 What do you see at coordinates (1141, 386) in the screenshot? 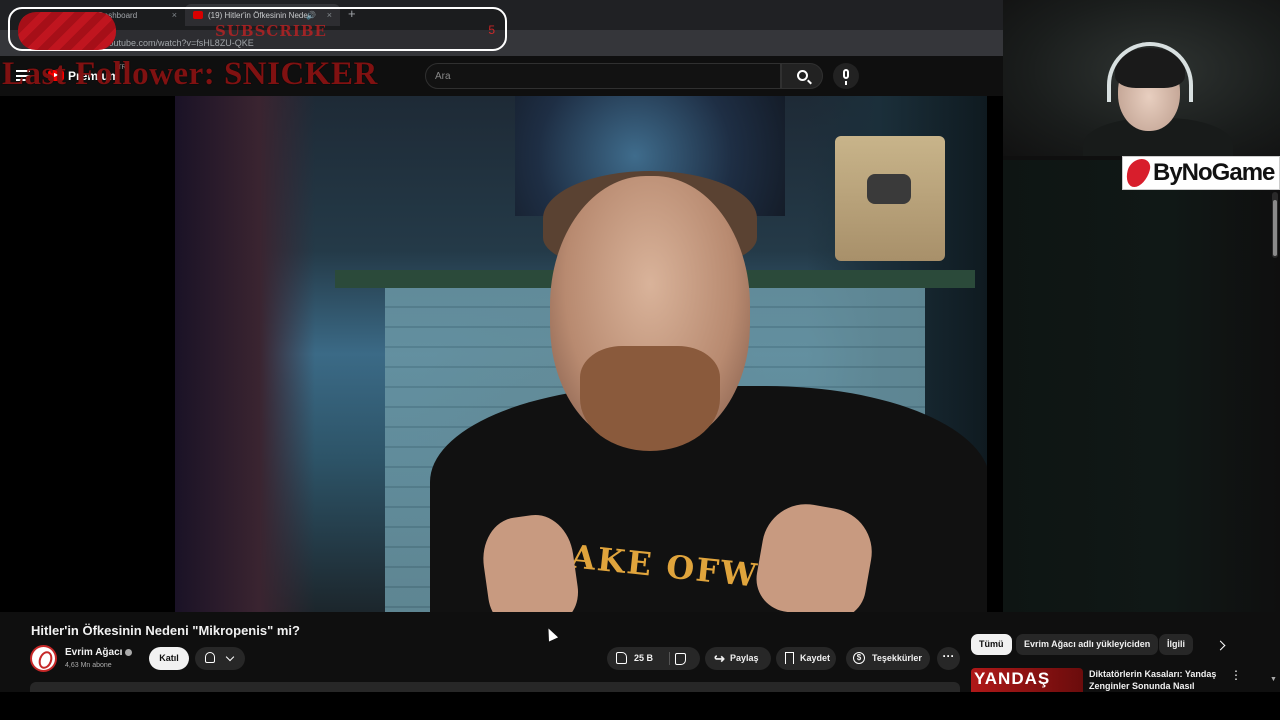
I see `ambient-glow` at bounding box center [1141, 386].